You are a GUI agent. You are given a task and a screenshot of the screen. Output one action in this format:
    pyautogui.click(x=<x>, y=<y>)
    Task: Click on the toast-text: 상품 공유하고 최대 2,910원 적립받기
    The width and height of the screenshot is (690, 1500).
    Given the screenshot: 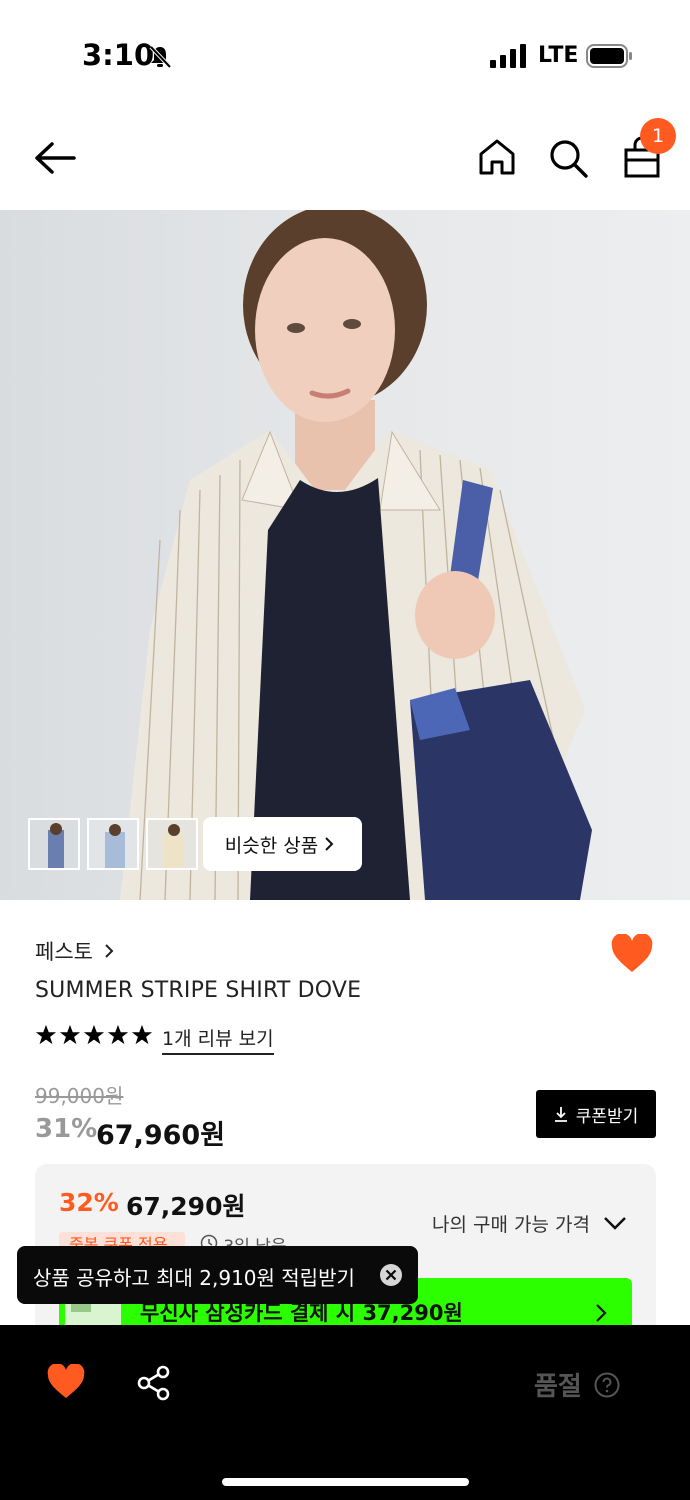 What is the action you would take?
    pyautogui.click(x=194, y=1278)
    